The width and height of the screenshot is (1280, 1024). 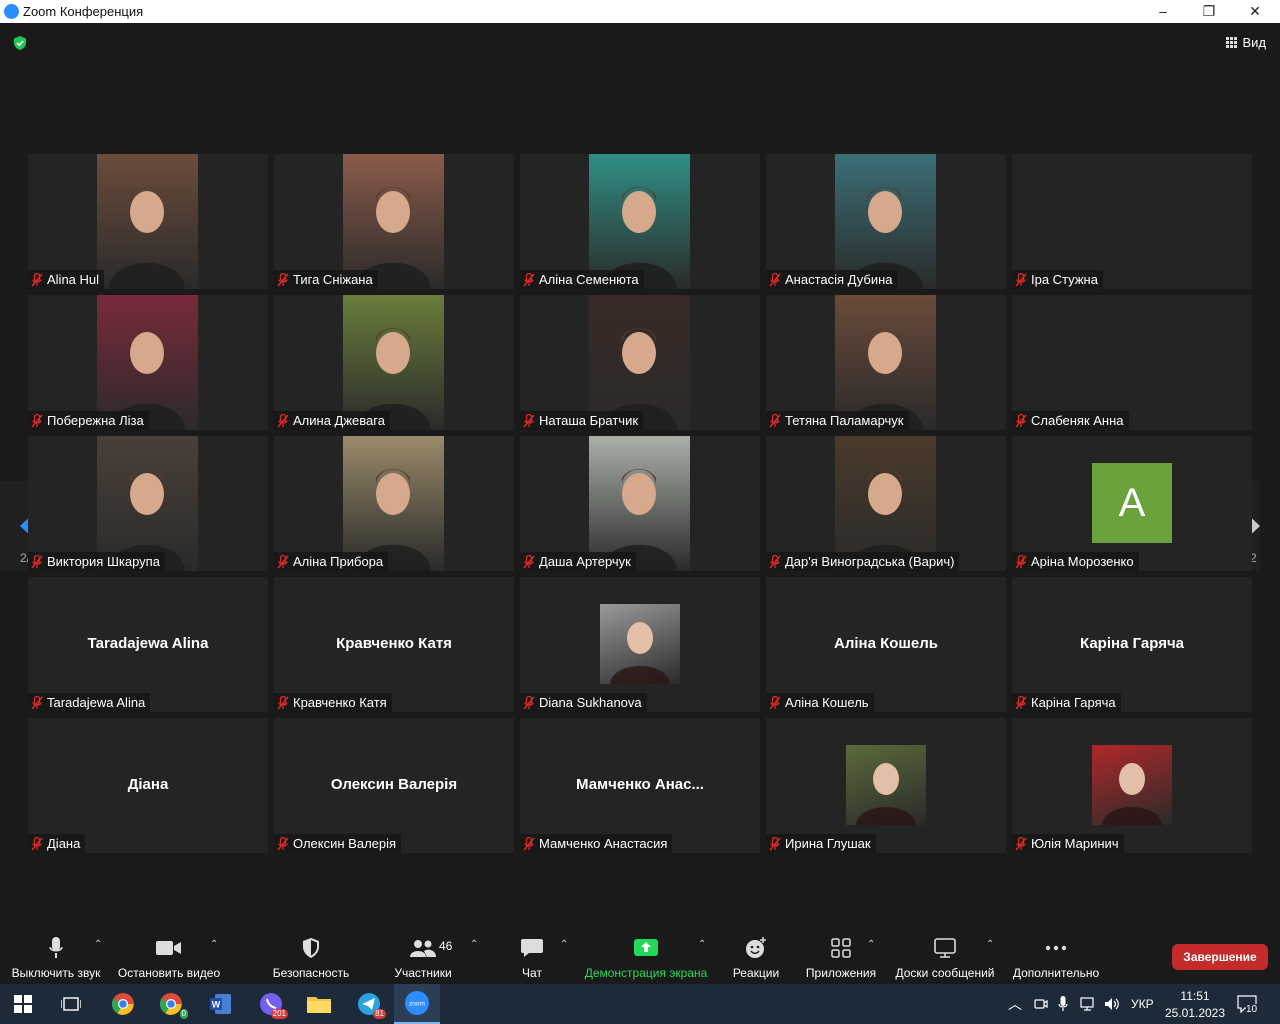 What do you see at coordinates (394, 644) in the screenshot?
I see `participant-tile: Кравченко Катя Кравченко Катя` at bounding box center [394, 644].